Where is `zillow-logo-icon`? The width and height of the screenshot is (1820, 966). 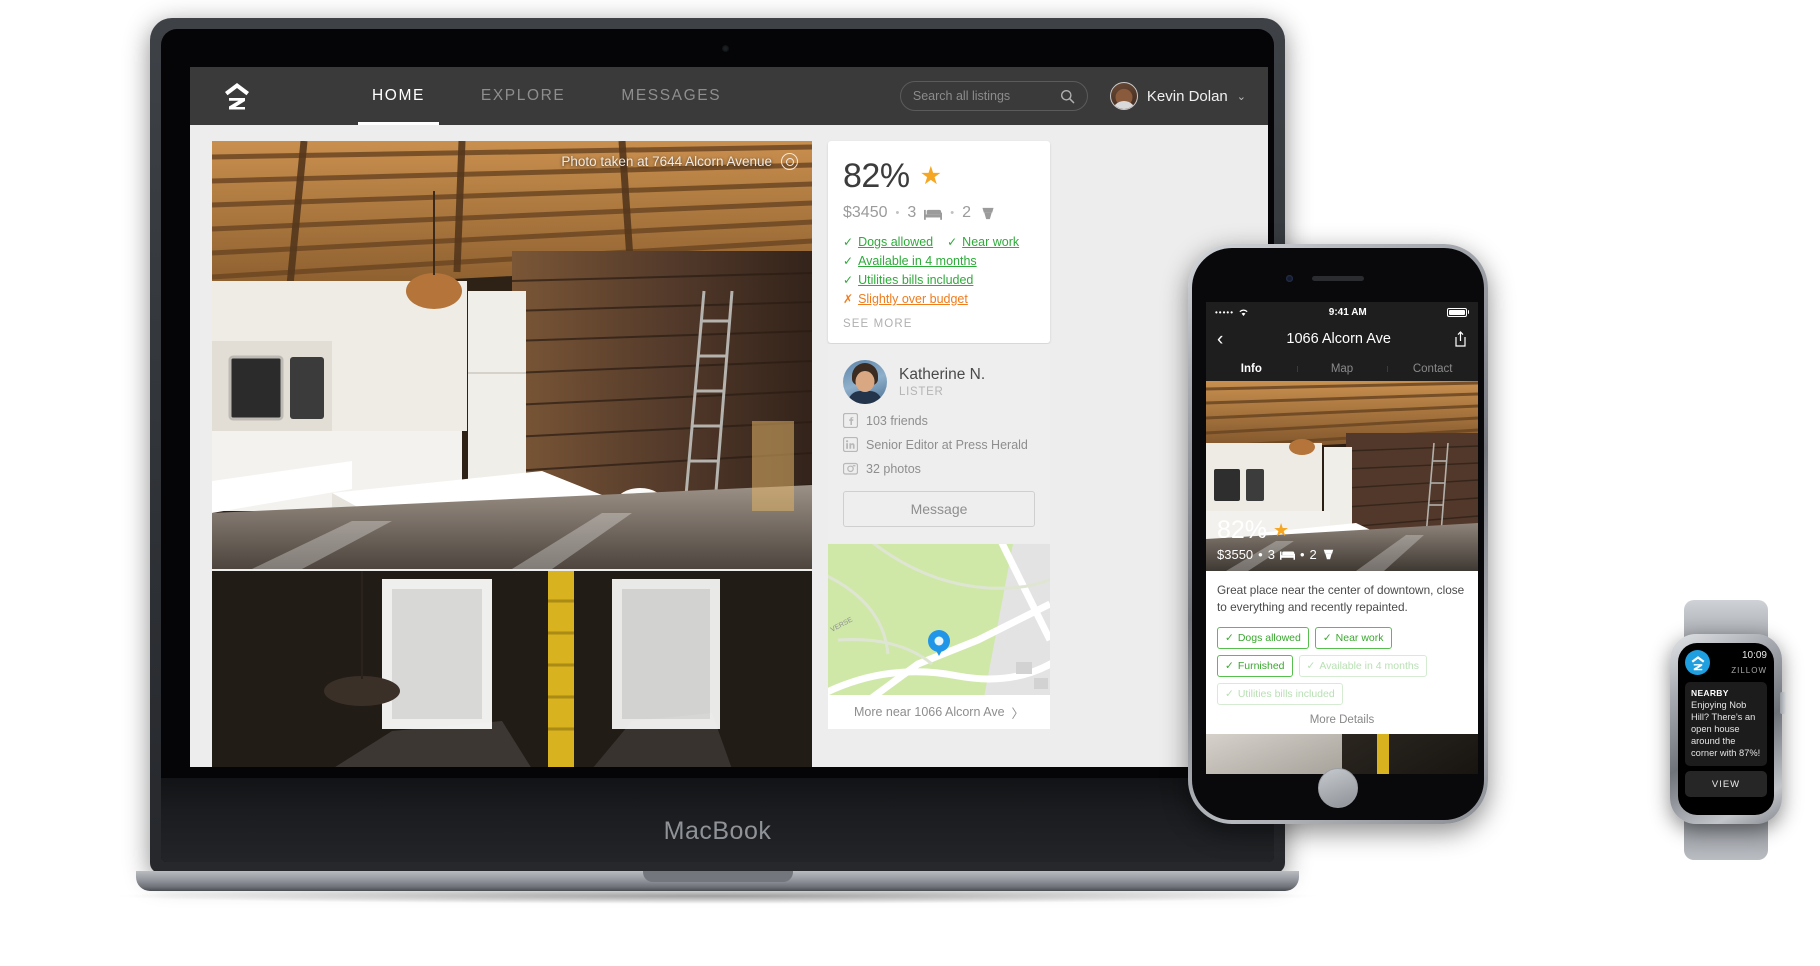 zillow-logo-icon is located at coordinates (237, 96).